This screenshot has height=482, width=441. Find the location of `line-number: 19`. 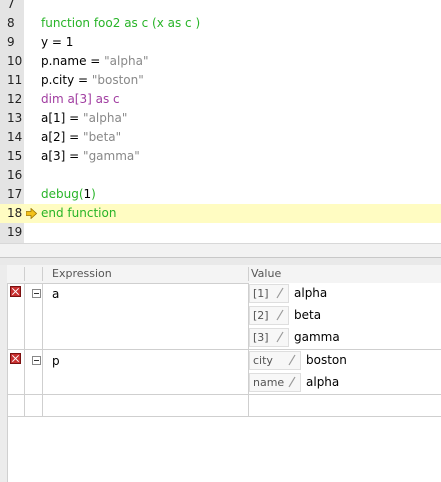

line-number: 19 is located at coordinates (15, 232).